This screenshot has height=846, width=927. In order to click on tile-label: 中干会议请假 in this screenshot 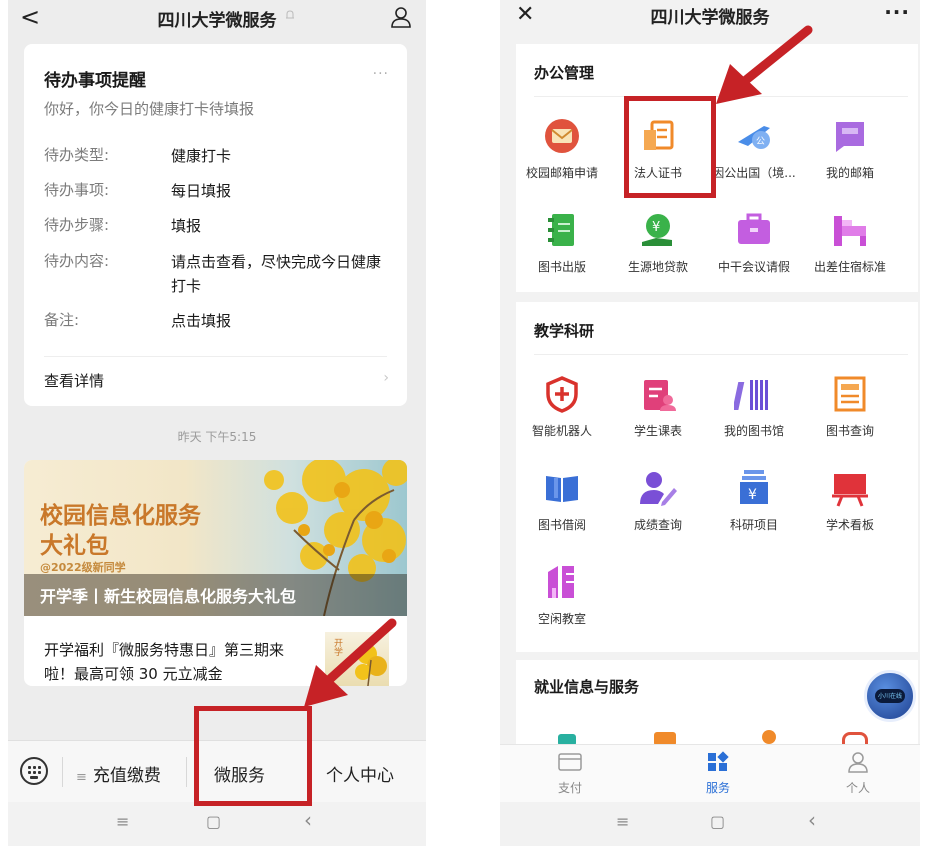, I will do `click(753, 267)`.